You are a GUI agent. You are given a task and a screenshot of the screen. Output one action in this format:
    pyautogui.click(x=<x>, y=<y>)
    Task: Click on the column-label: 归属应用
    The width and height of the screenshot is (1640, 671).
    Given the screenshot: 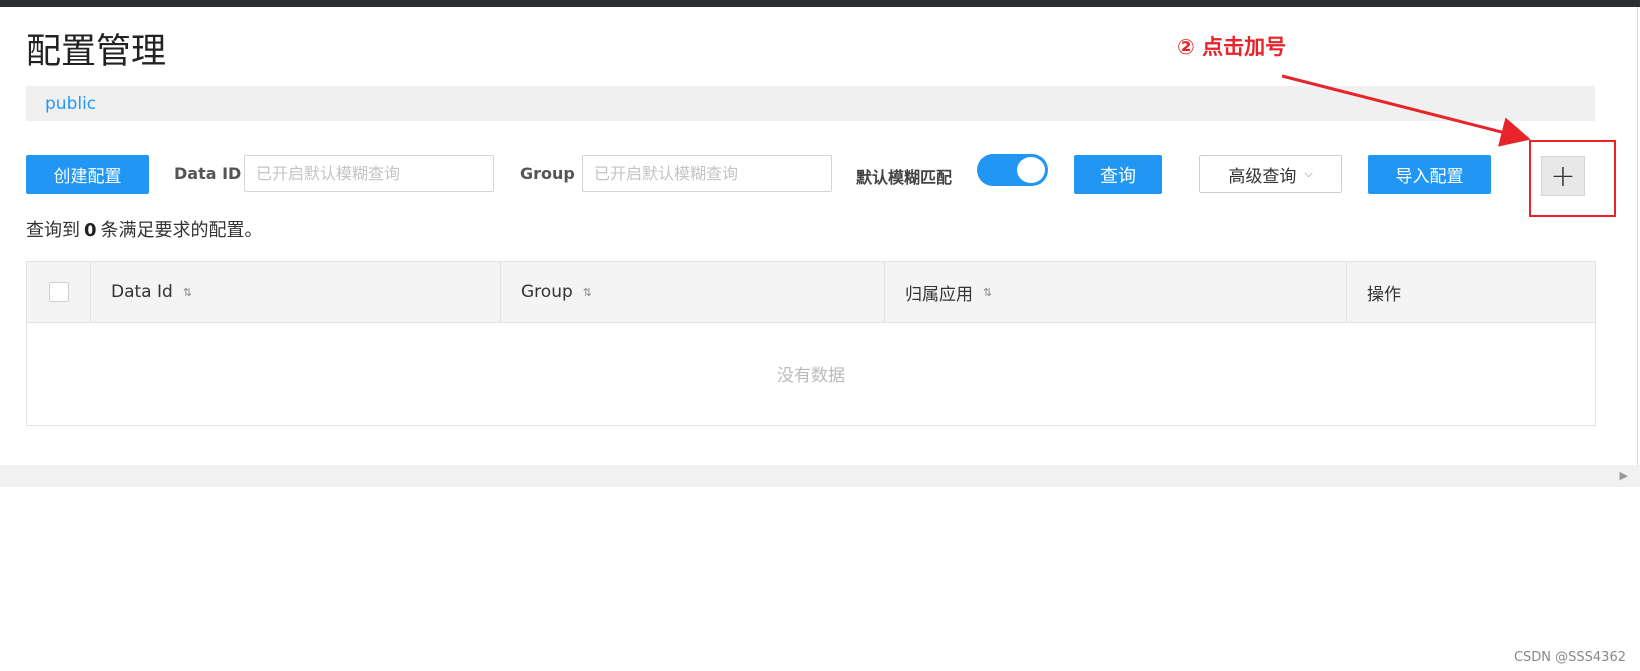 What is the action you would take?
    pyautogui.click(x=939, y=294)
    